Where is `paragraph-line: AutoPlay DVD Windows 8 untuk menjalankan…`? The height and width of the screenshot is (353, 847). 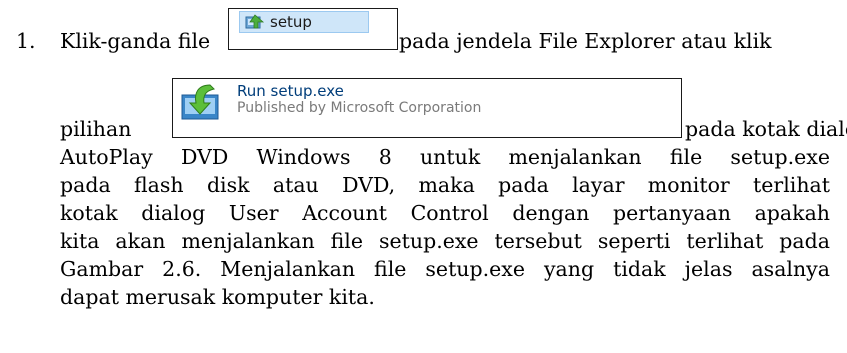
paragraph-line: AutoPlay DVD Windows 8 untuk menjalankan… is located at coordinates (445, 157).